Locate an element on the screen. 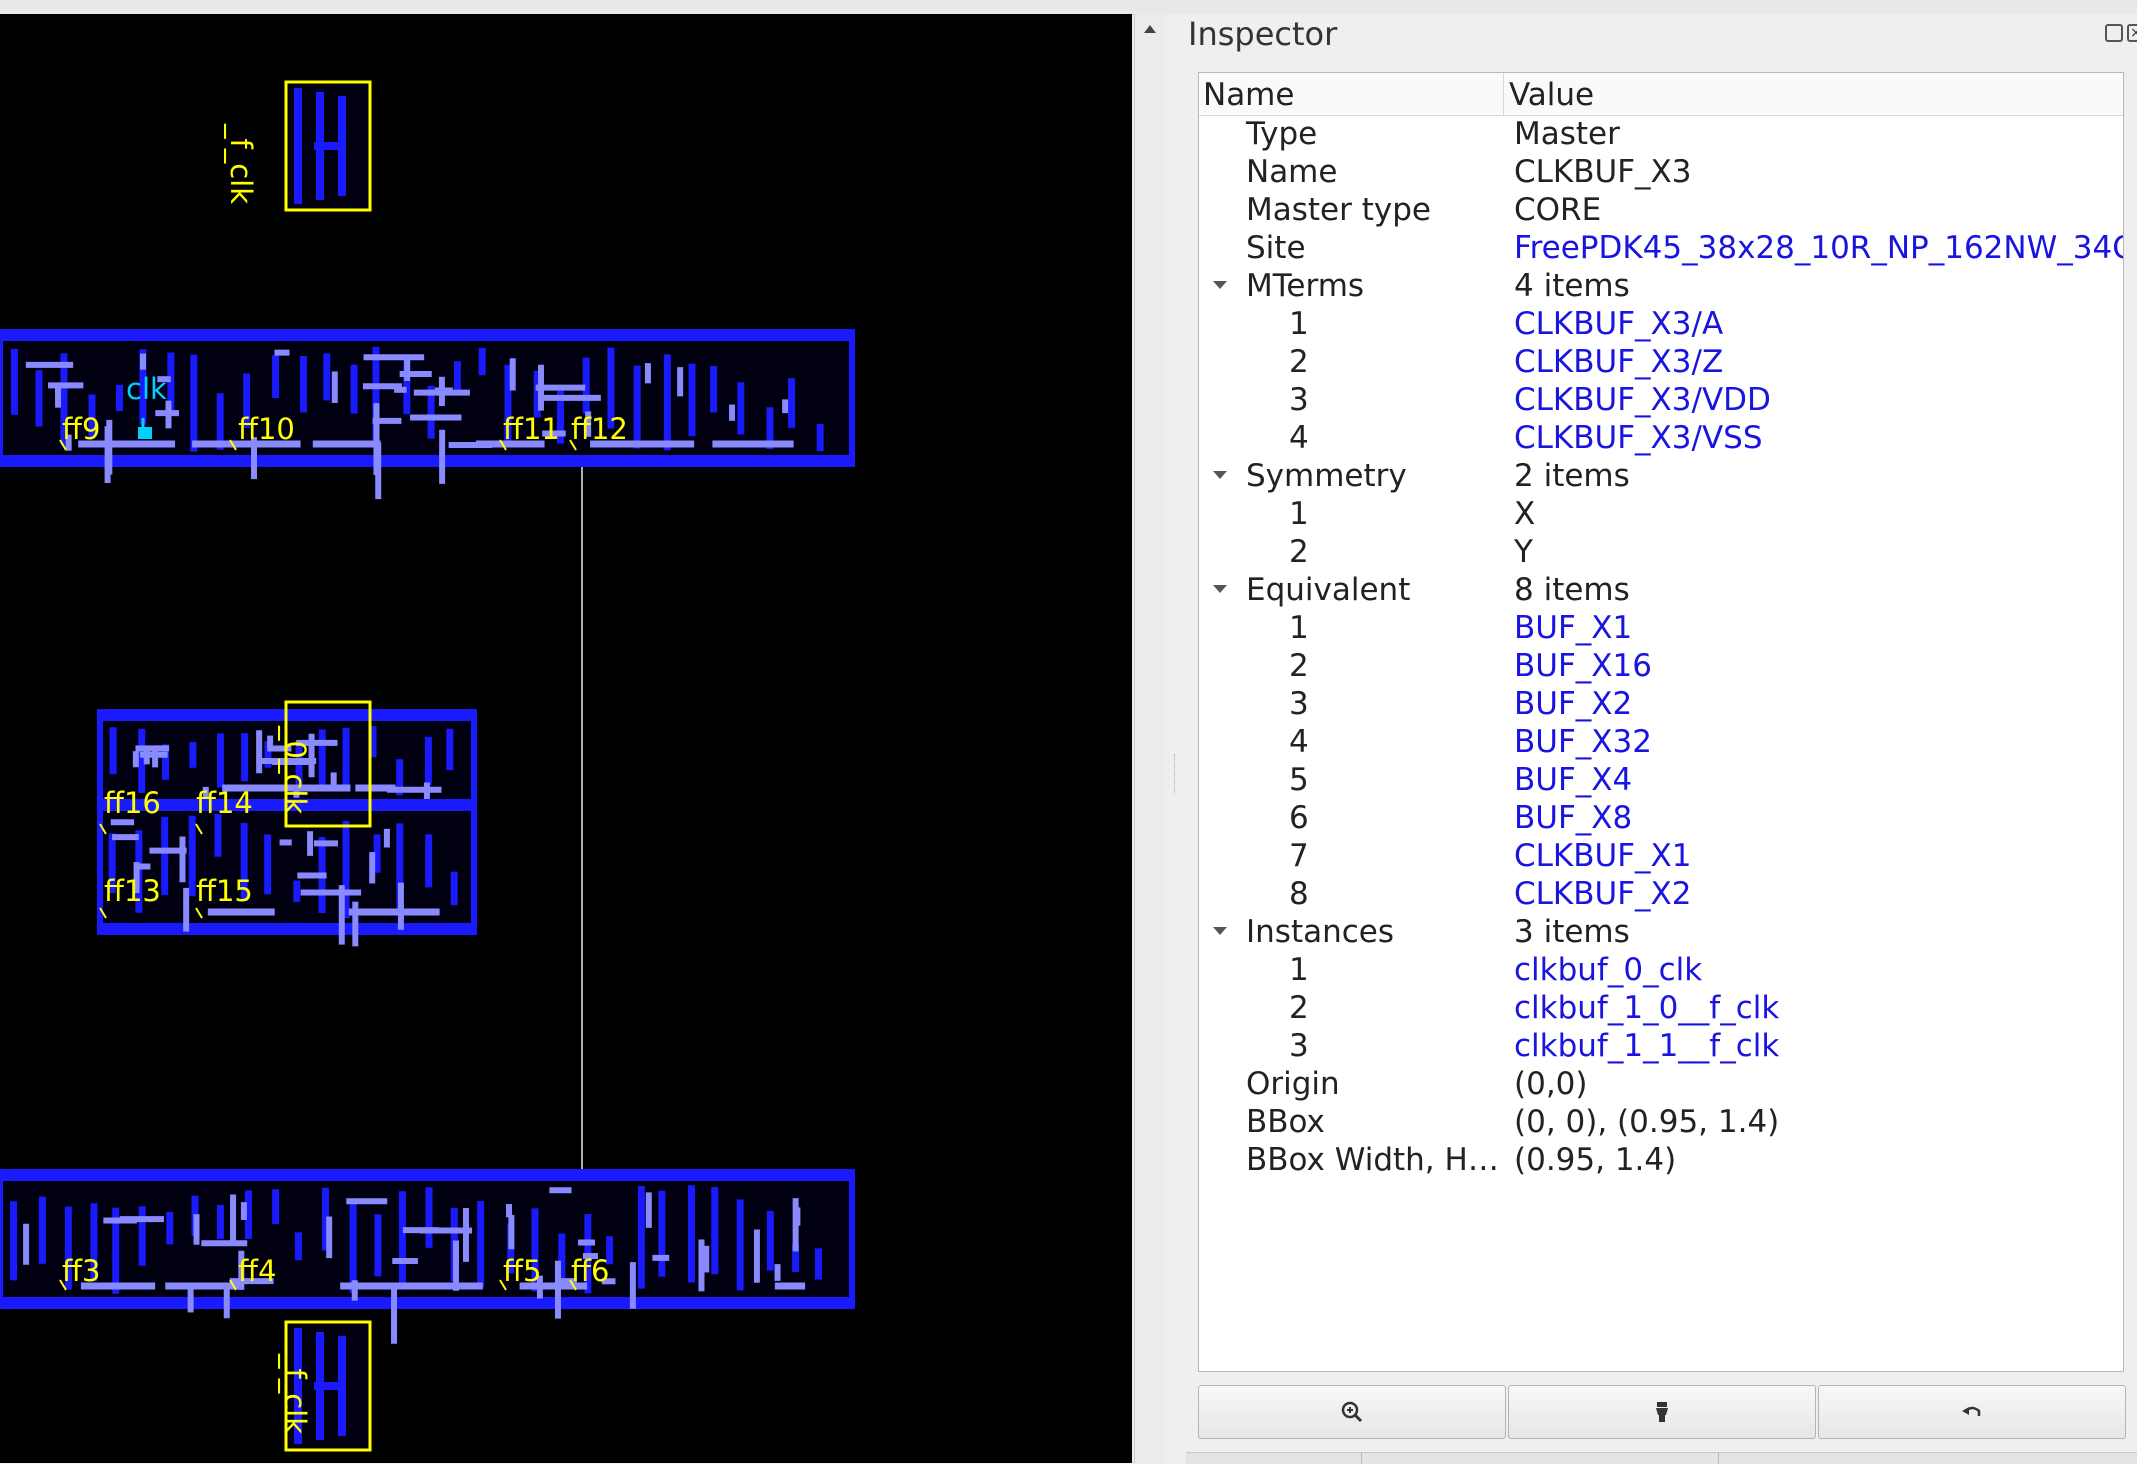  tree-row: 7 CLKBUF_X1 is located at coordinates (1661, 856).